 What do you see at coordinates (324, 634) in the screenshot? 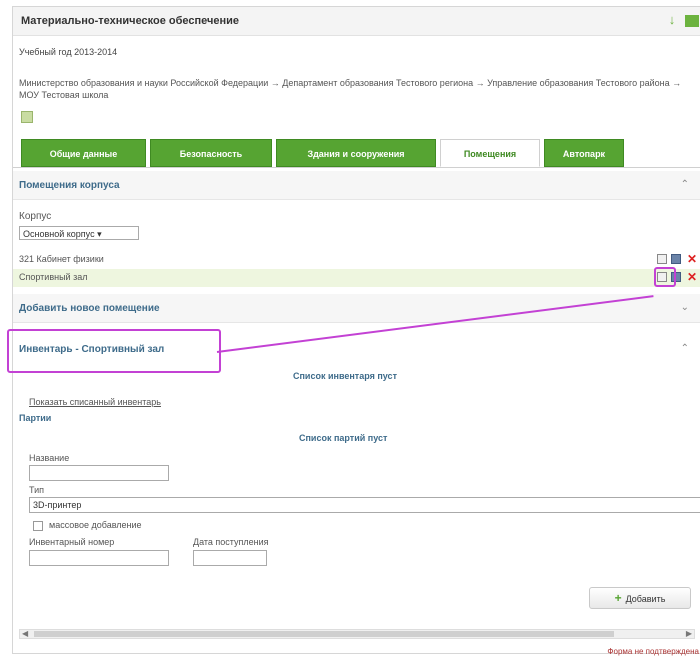
I see `scroll-thumb` at bounding box center [324, 634].